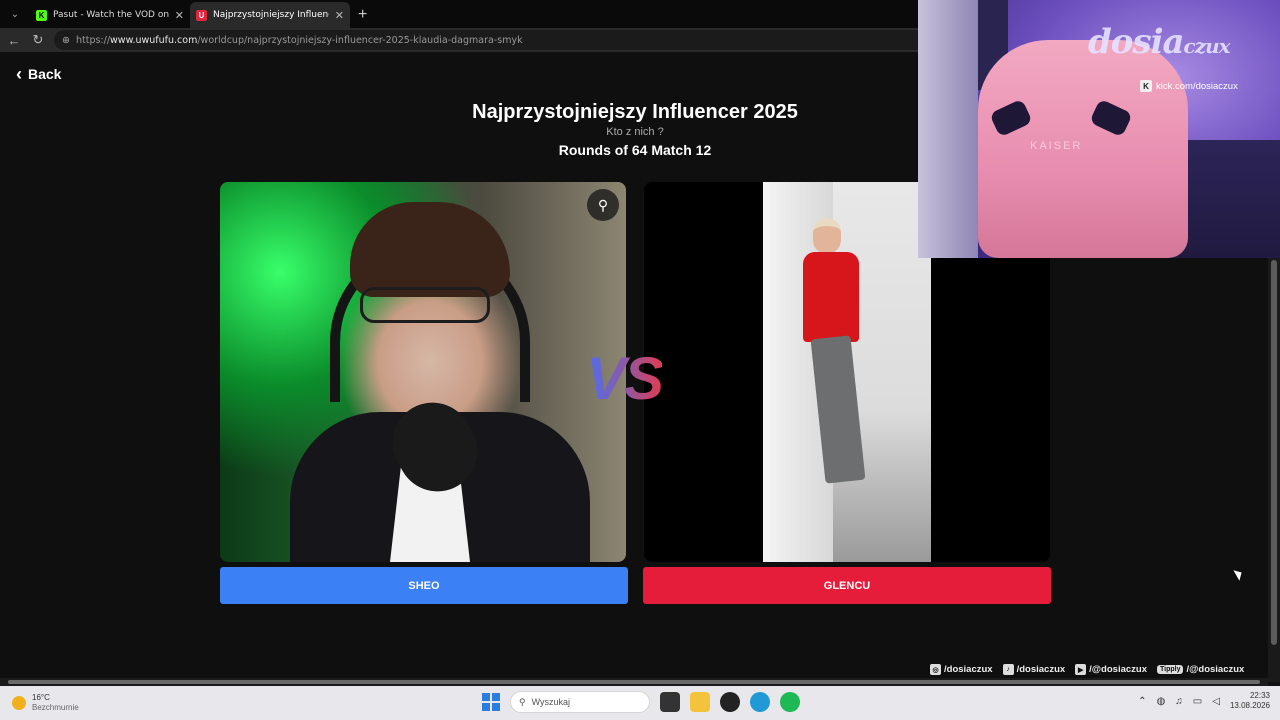 The width and height of the screenshot is (1280, 720). What do you see at coordinates (1204, 701) in the screenshot?
I see `system-tray: ⌃ ◍ ♫ ▭ ◁ 22:33 13.08.2026` at bounding box center [1204, 701].